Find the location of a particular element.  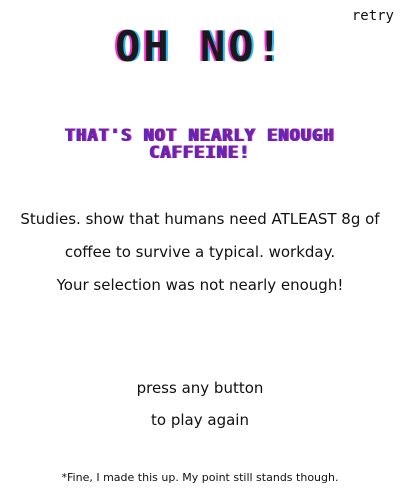

play-again-prompt: press any button to play again is located at coordinates (200, 408).